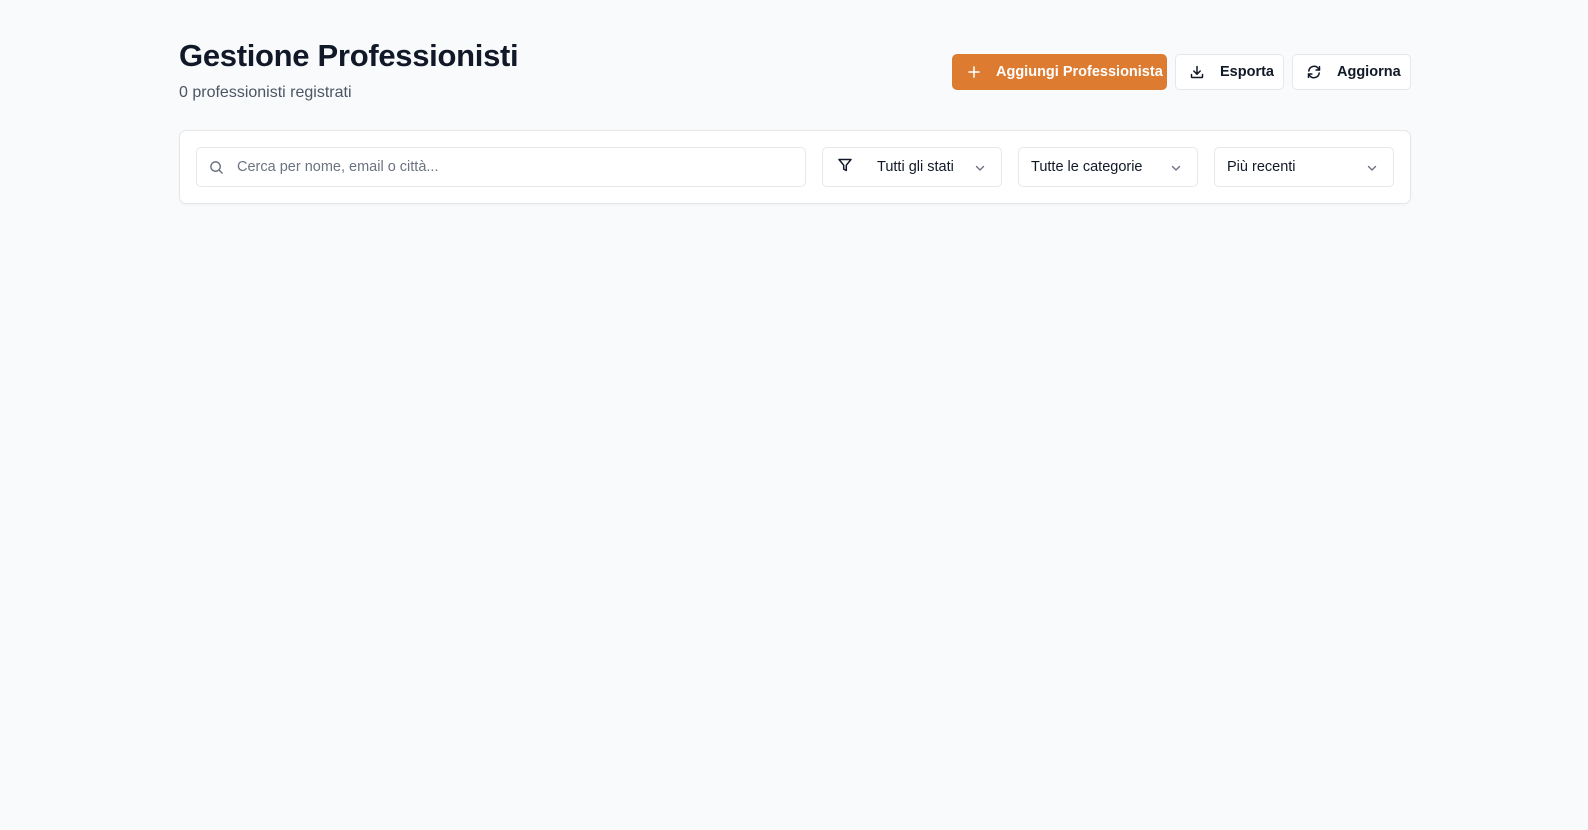 The image size is (1588, 830). I want to click on page-title: Gestione Professionisti, so click(349, 55).